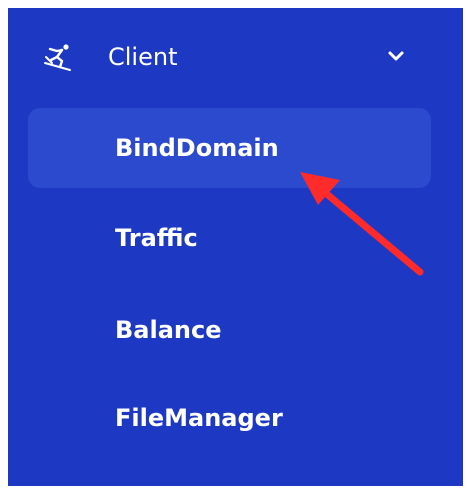 This screenshot has width=469, height=494. Describe the element at coordinates (229, 238) in the screenshot. I see `menu-item-traffic: Traffic` at that location.